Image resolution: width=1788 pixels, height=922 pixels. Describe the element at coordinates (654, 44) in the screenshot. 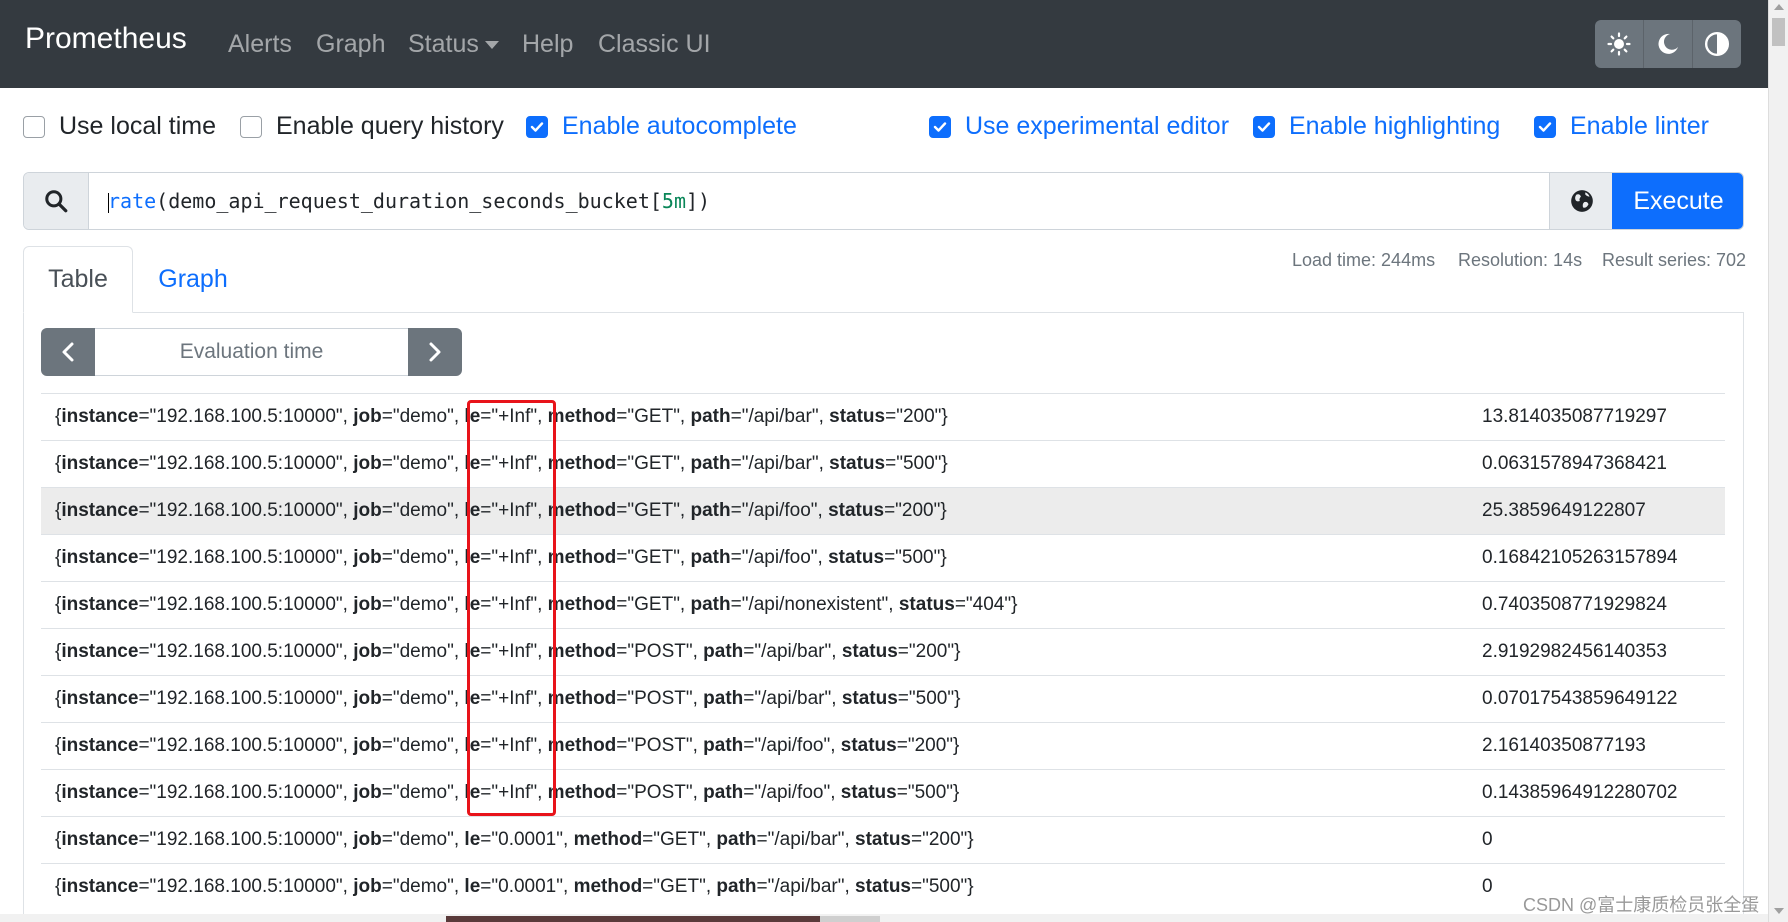

I see `nav-classic-ui: Classic UI` at that location.